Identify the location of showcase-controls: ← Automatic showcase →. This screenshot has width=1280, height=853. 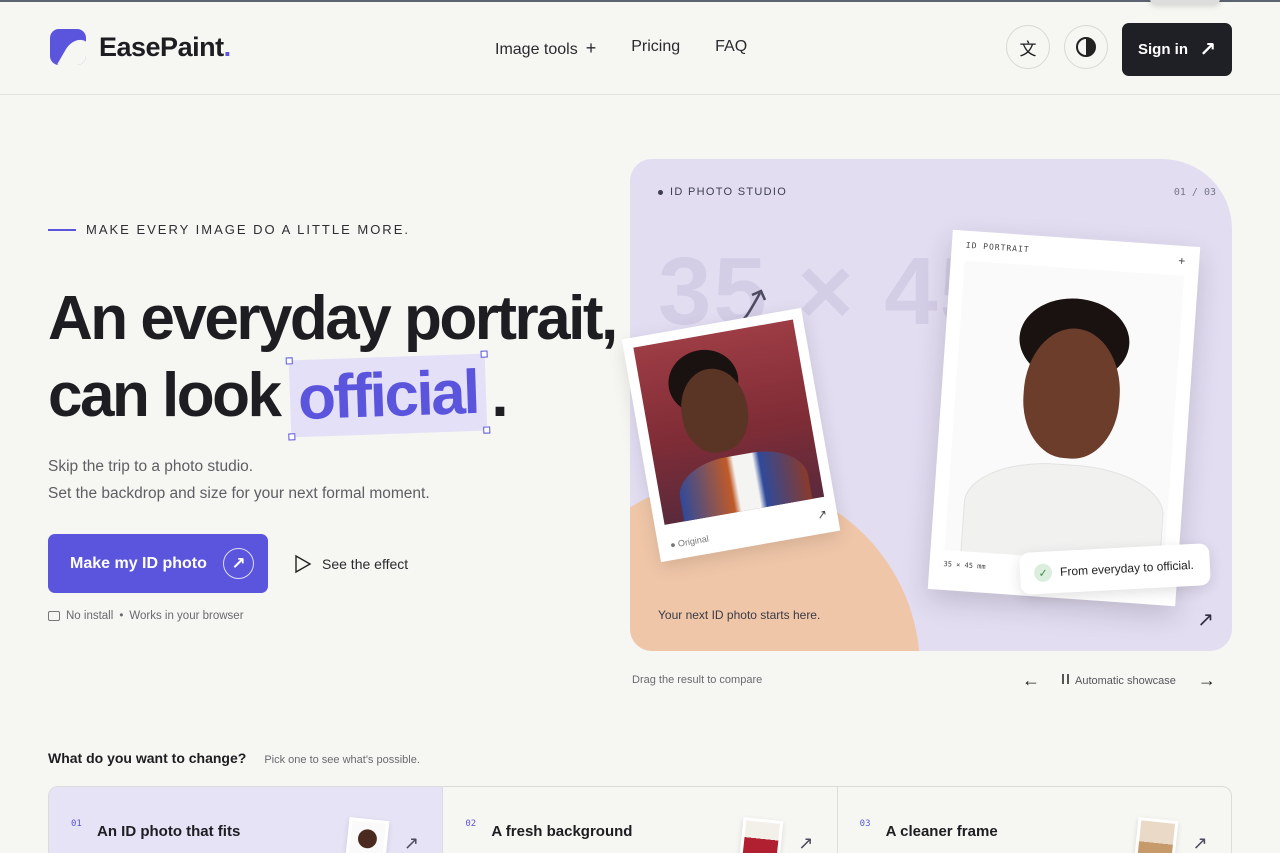
(1119, 680).